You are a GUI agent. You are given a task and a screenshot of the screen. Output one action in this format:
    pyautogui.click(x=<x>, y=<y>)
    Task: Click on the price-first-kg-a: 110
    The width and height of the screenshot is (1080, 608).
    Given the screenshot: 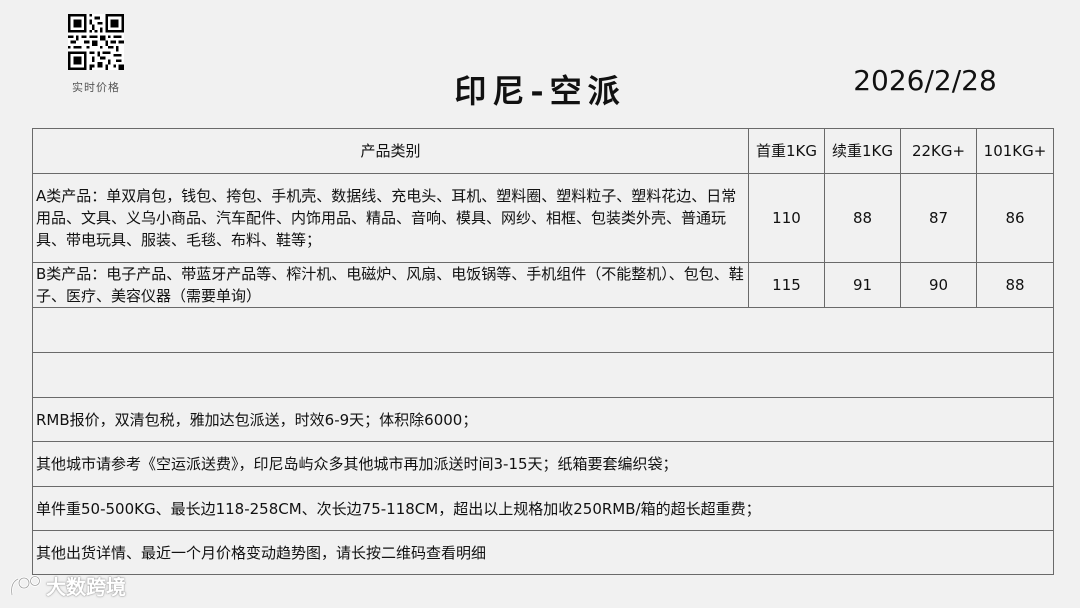 What is the action you would take?
    pyautogui.click(x=786, y=218)
    